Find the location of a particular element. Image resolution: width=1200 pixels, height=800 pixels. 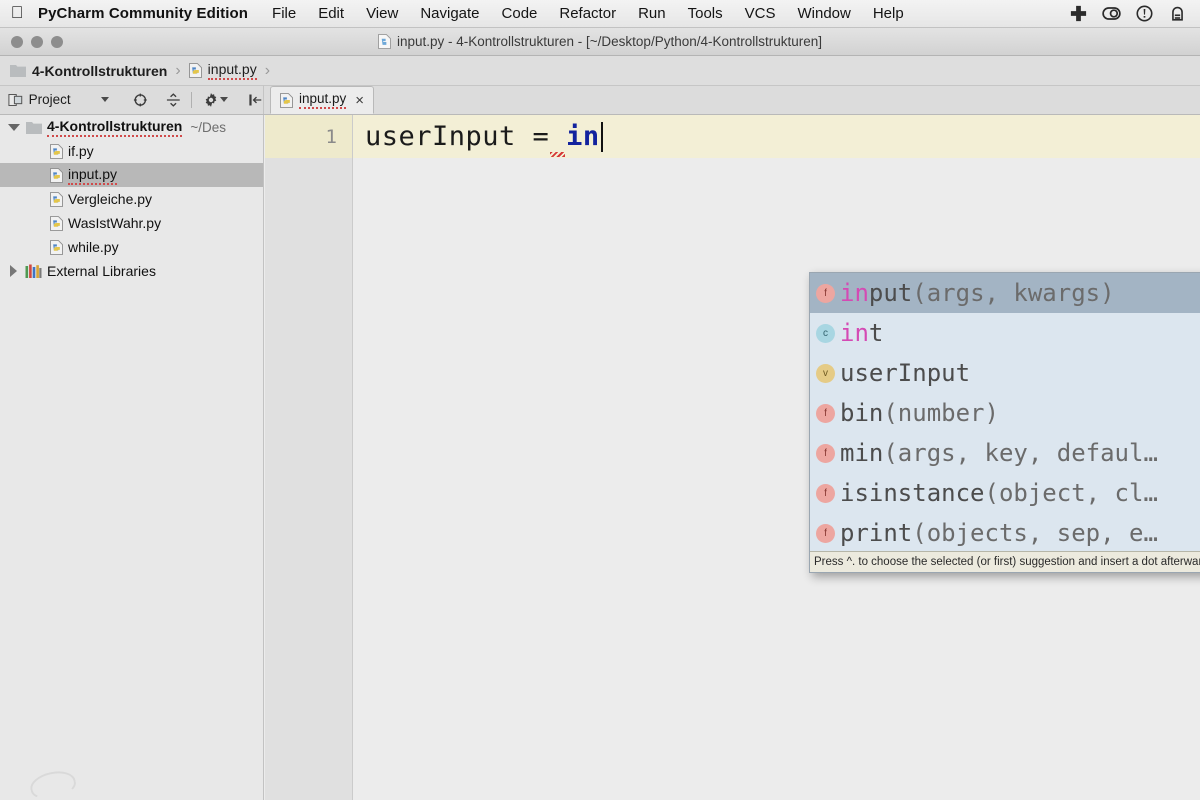

tree-root-label: 4-Kontrollstrukturen is located at coordinates (115, 127).